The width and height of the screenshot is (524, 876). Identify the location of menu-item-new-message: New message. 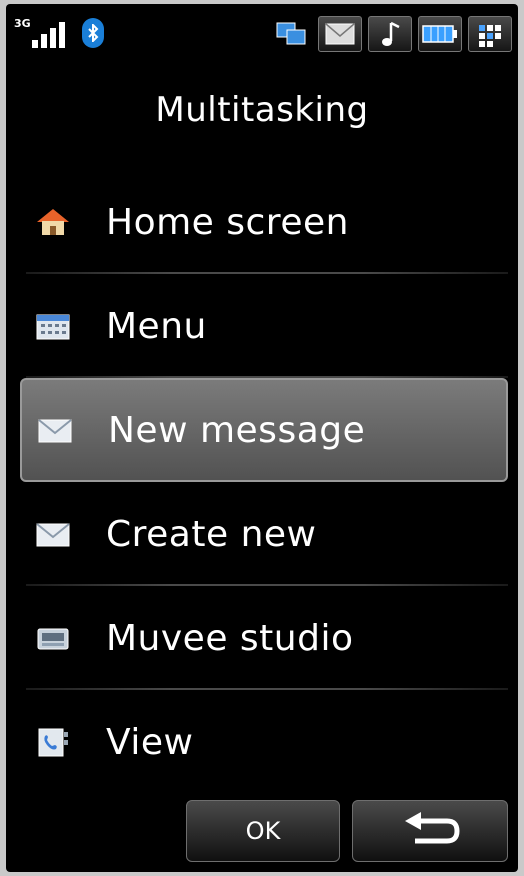
(264, 430).